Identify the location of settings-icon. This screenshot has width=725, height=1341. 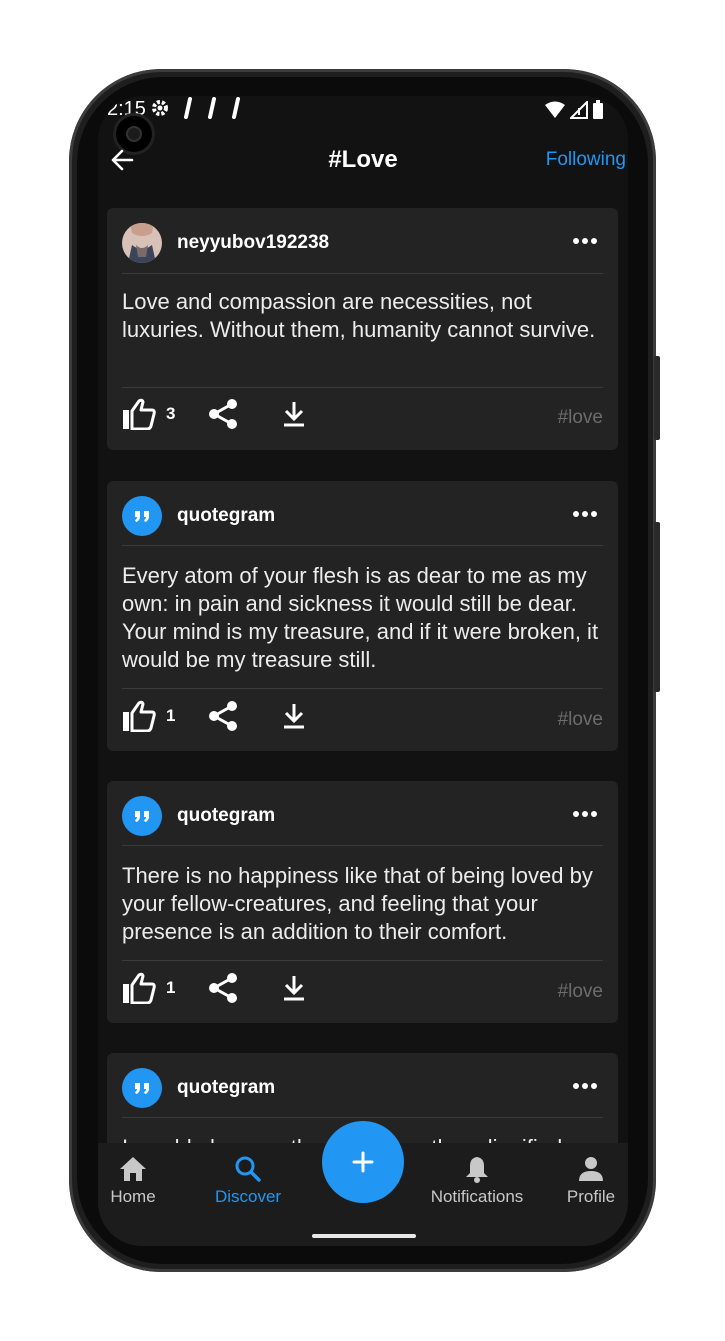
(160, 108).